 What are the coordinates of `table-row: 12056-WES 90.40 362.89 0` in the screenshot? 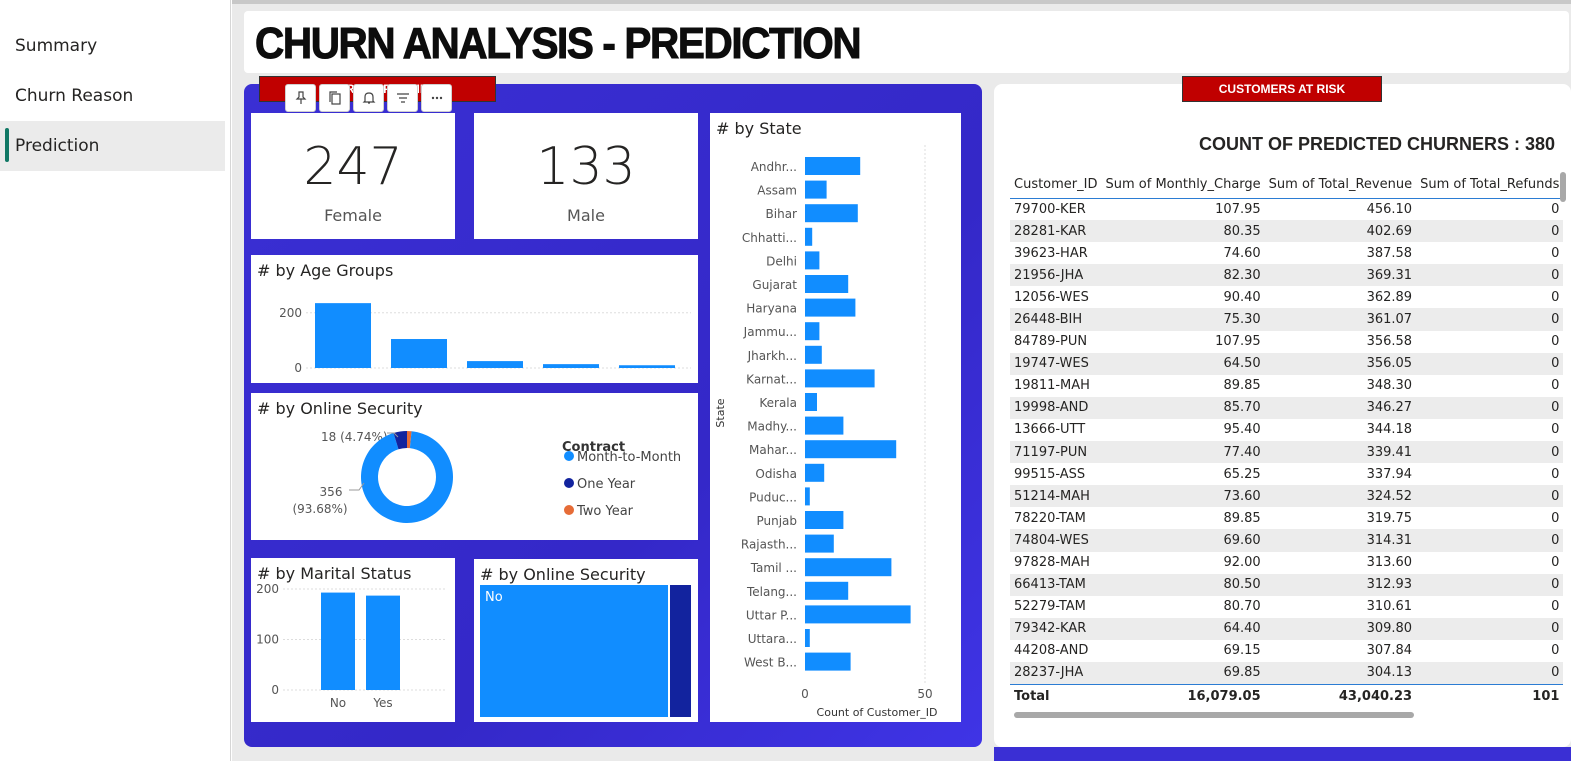 It's located at (1286, 297).